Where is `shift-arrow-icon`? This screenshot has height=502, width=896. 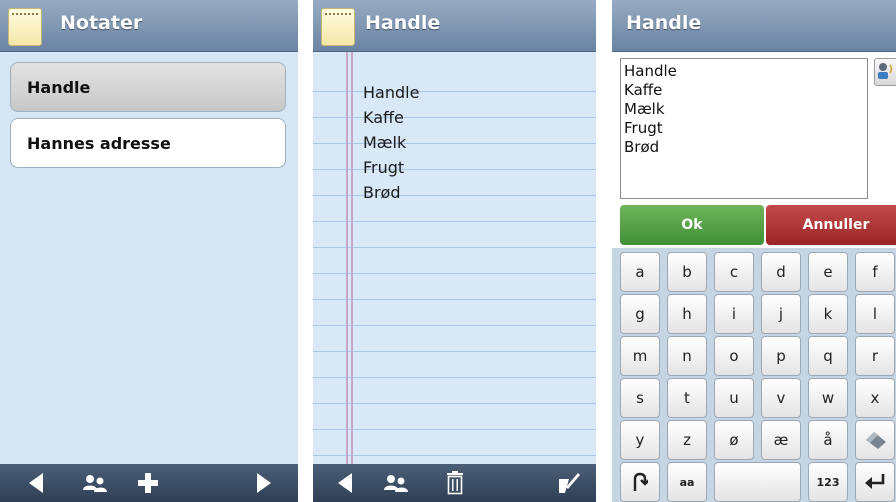 shift-arrow-icon is located at coordinates (640, 481).